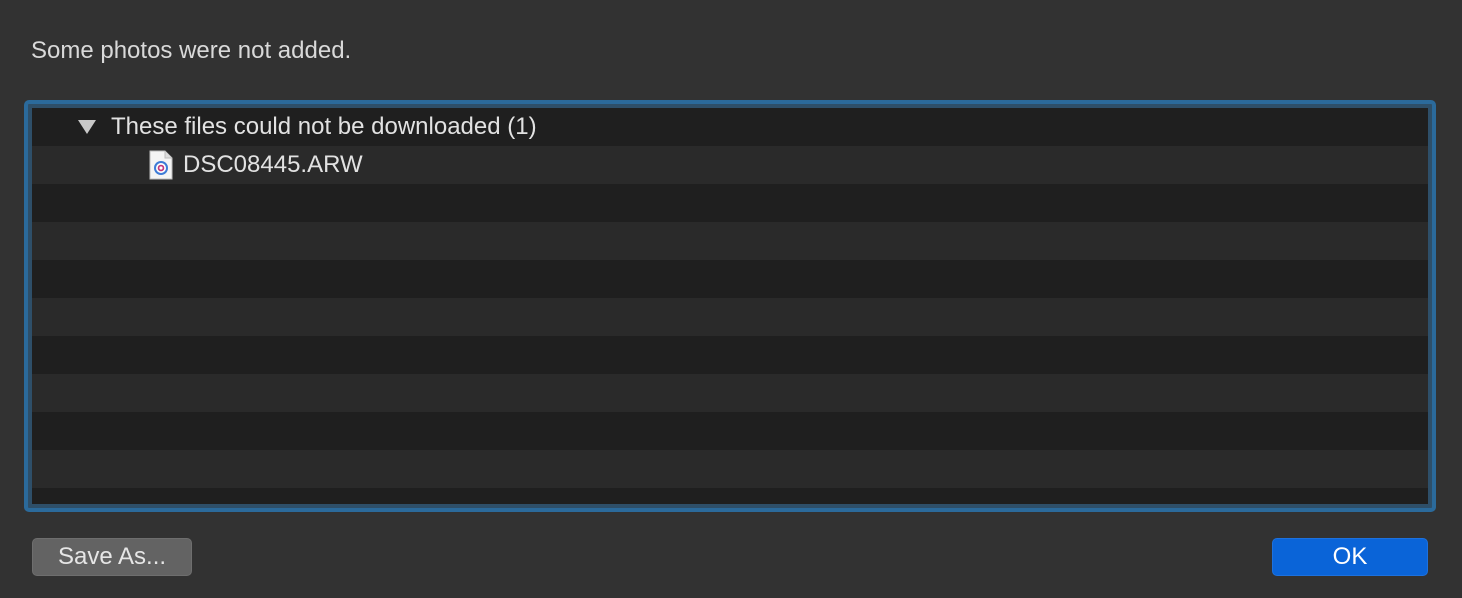 Image resolution: width=1462 pixels, height=598 pixels. I want to click on group-label: These files could not be downloaded (1), so click(324, 126).